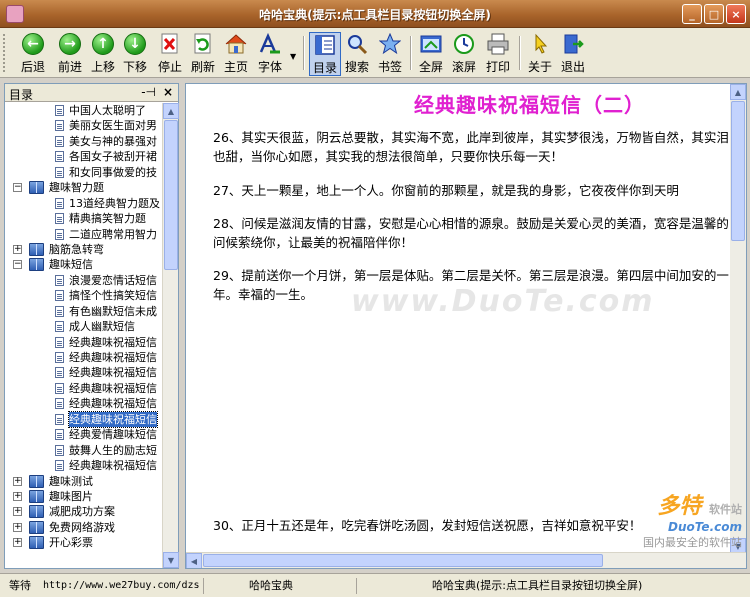 The image size is (750, 597). Describe the element at coordinates (714, 14) in the screenshot. I see `maximize-button: □` at that location.